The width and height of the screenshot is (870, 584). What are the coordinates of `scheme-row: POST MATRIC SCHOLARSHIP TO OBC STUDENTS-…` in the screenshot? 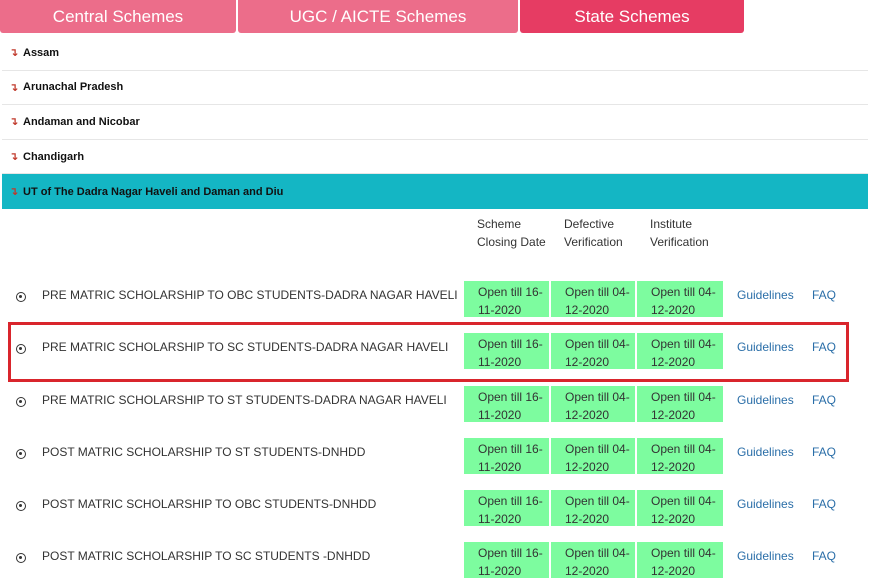 It's located at (435, 513).